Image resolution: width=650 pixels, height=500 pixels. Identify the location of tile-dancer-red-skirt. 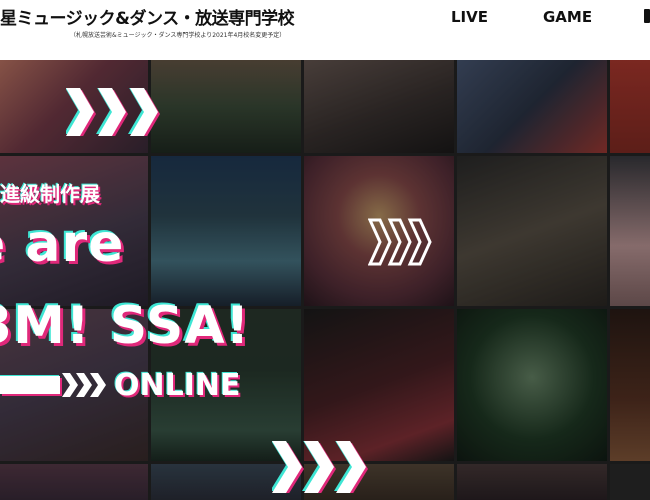
(379, 385).